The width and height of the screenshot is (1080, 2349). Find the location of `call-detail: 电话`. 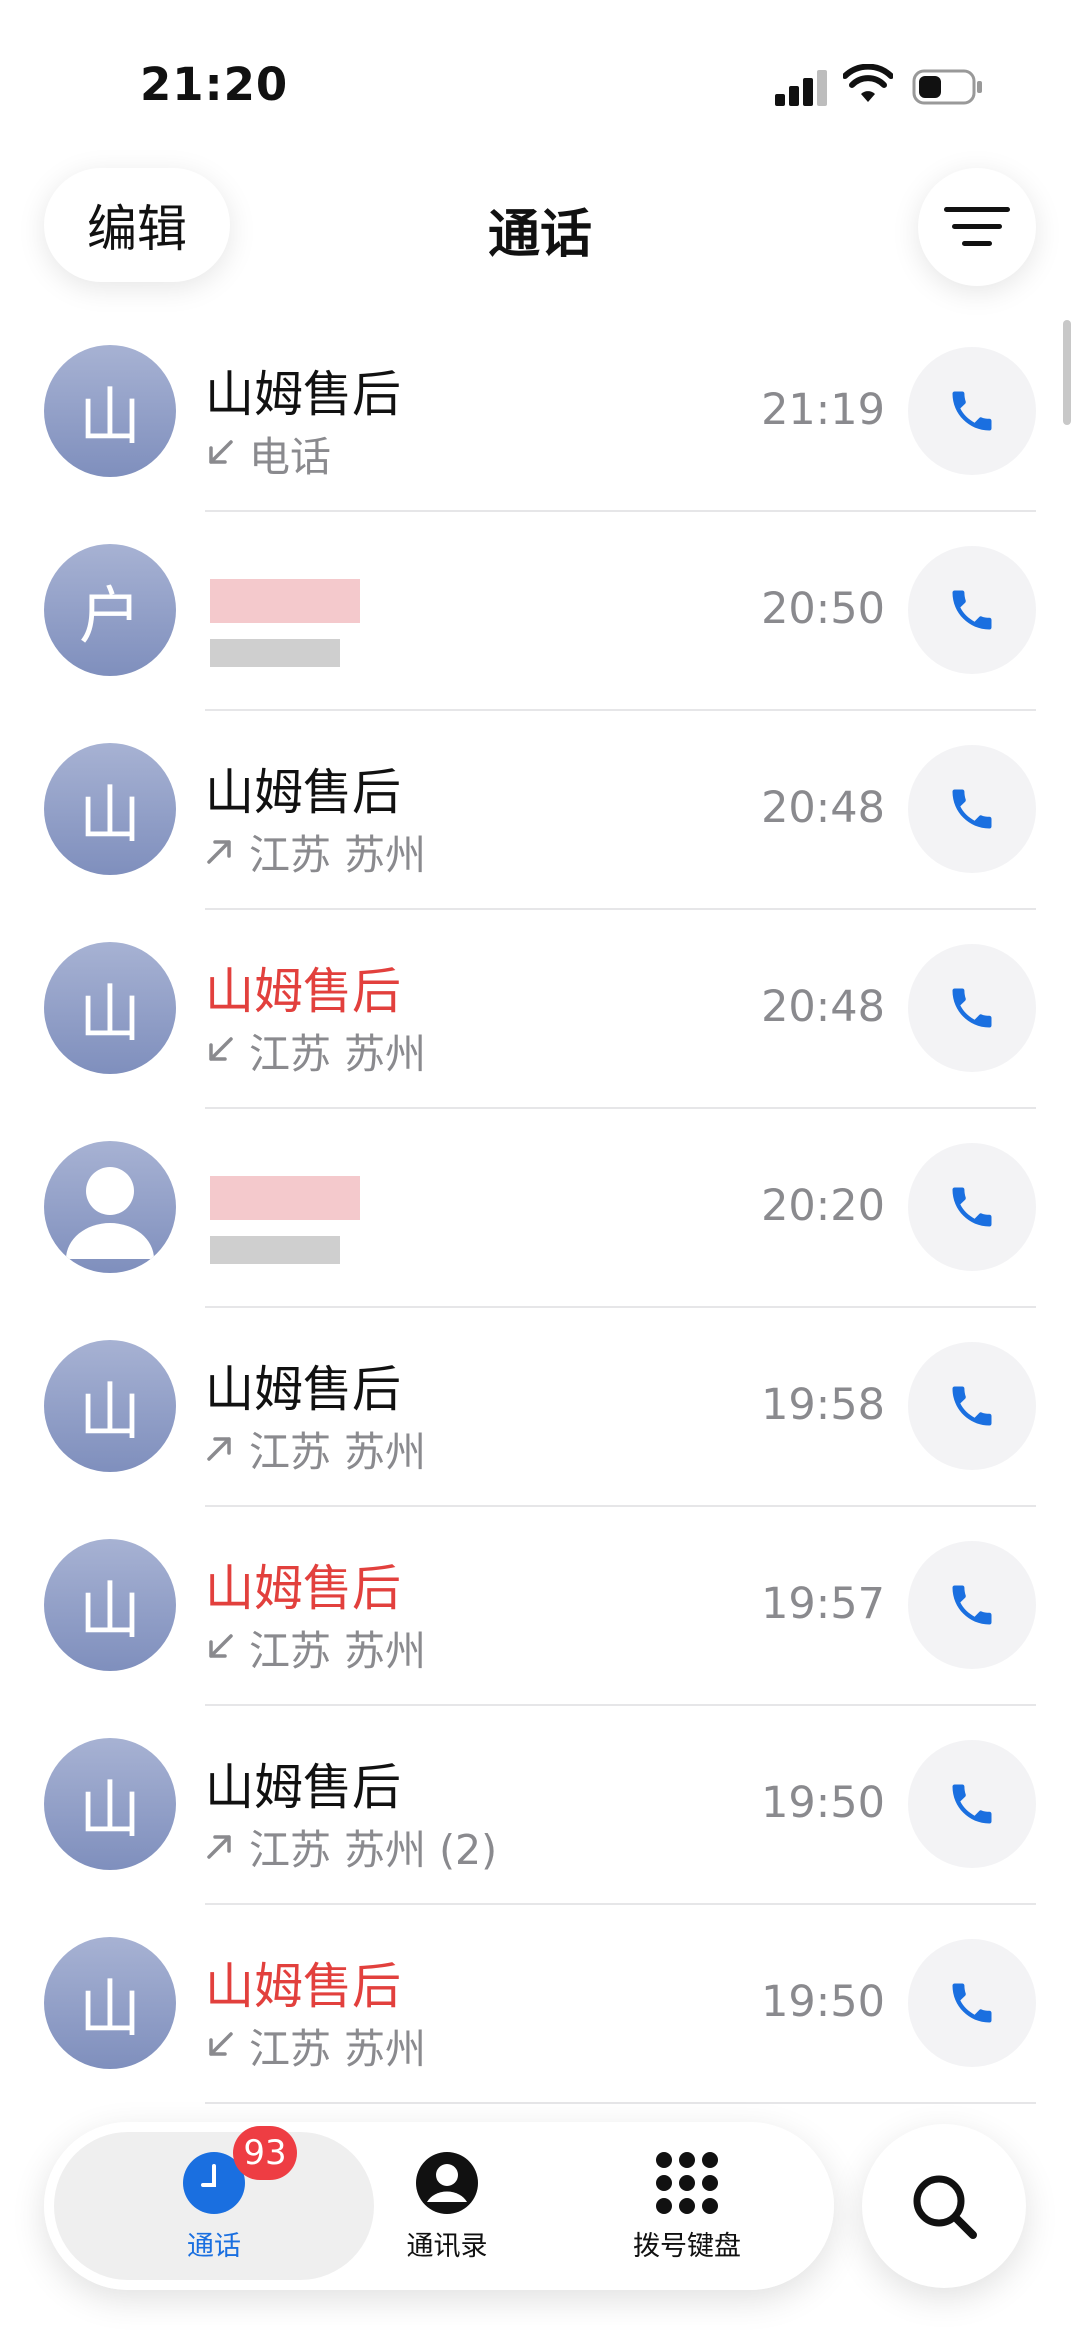

call-detail: 电话 is located at coordinates (268, 453).